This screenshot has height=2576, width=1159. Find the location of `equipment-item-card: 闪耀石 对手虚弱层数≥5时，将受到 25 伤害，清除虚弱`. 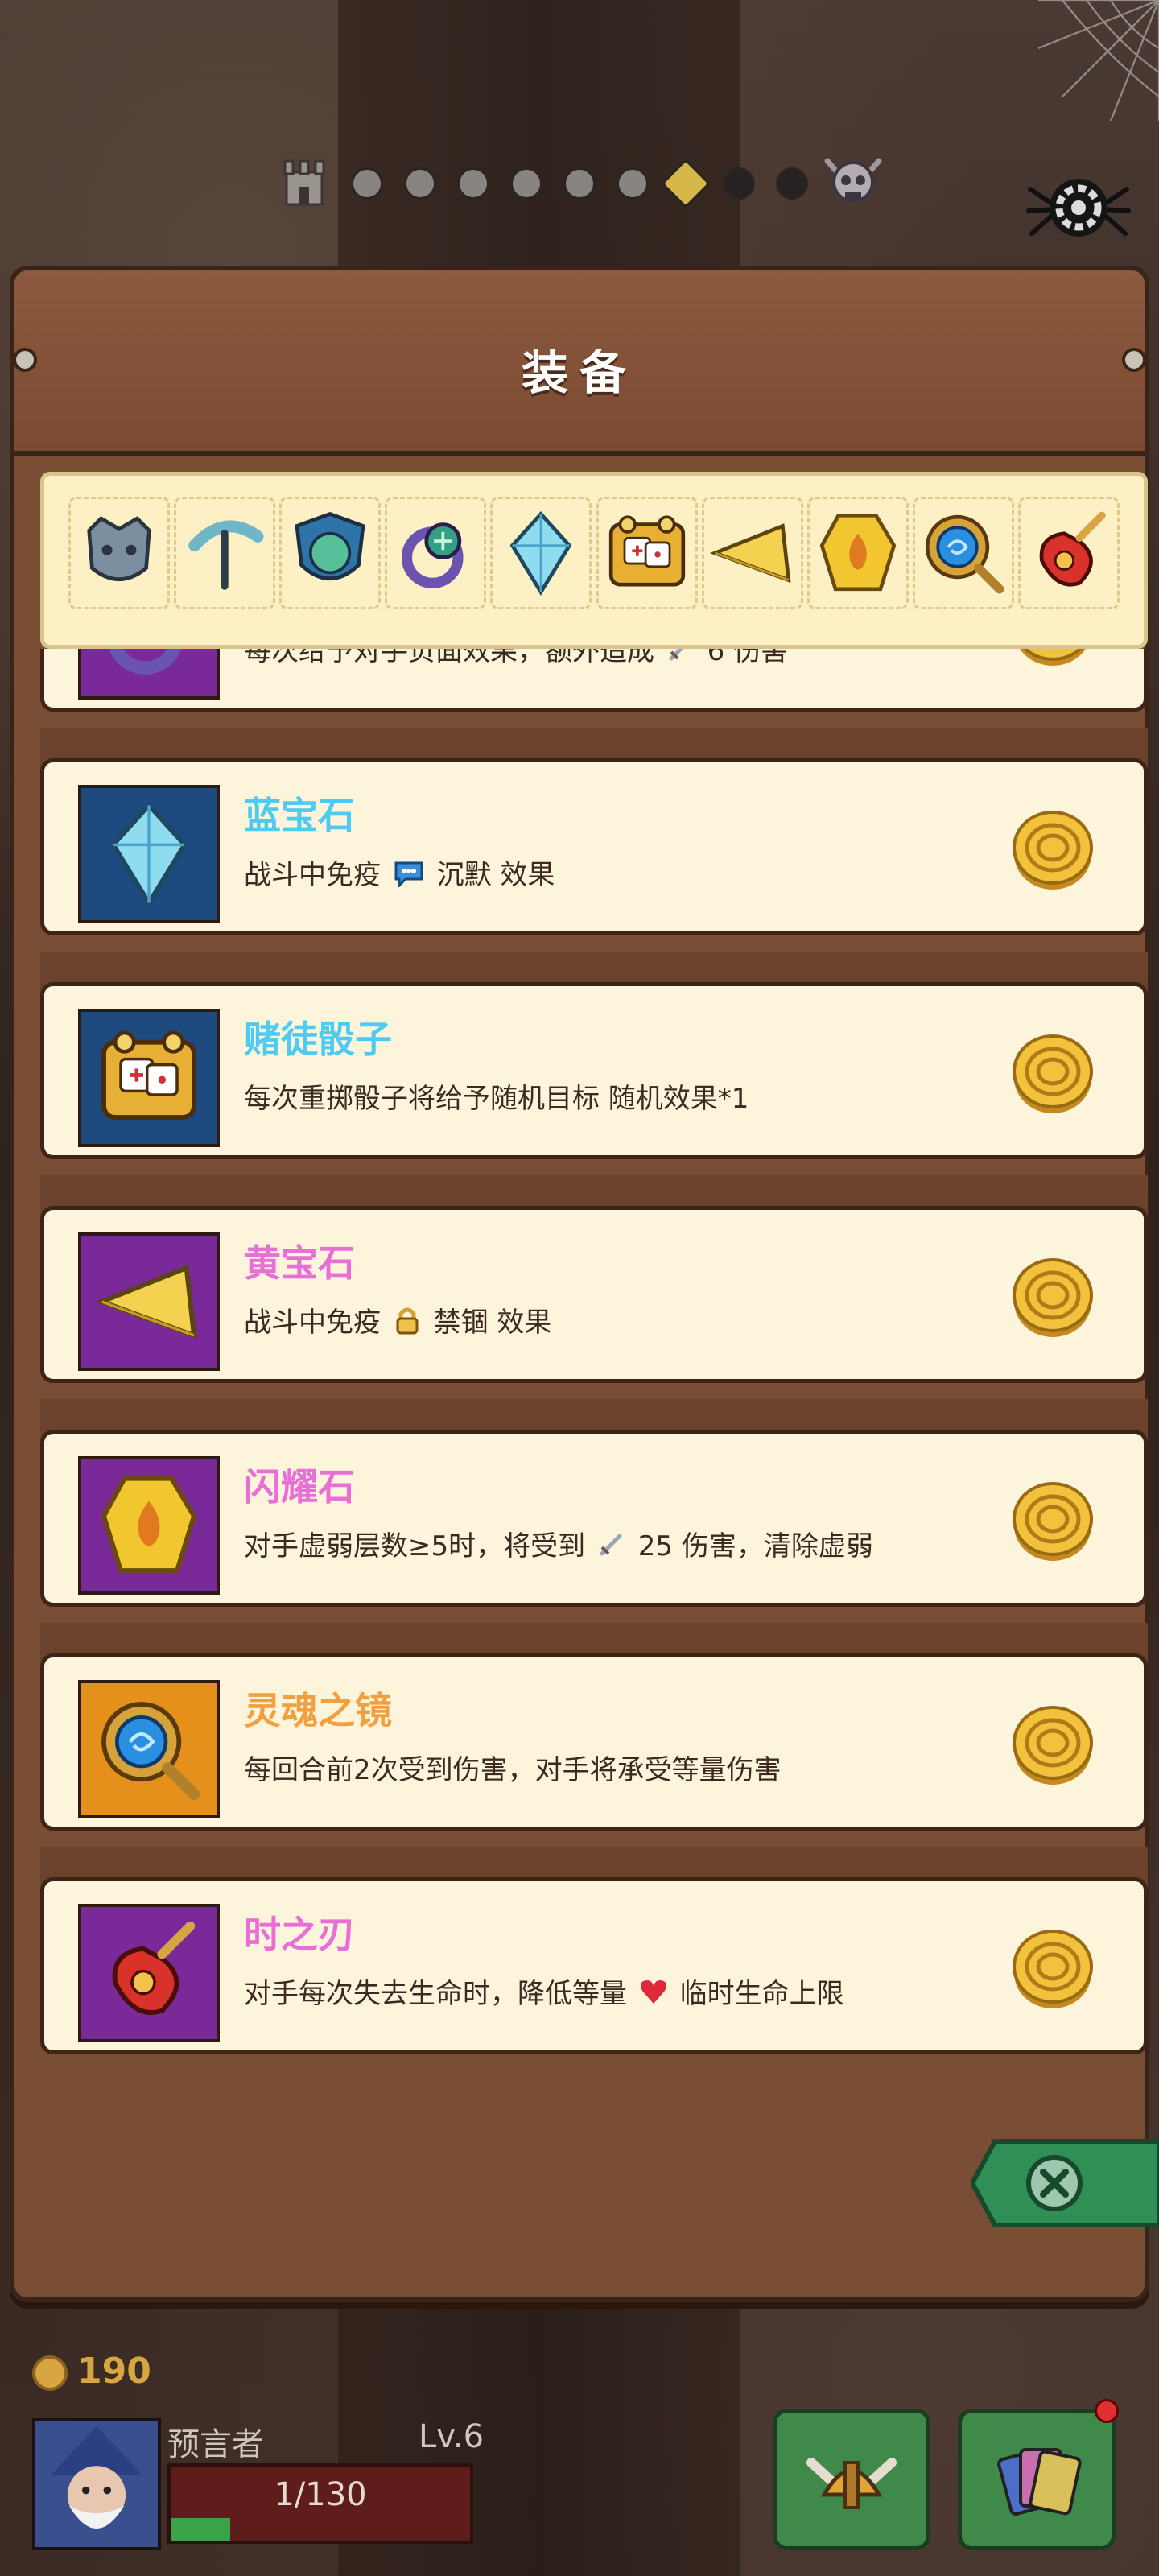

equipment-item-card: 闪耀石 对手虚弱层数≥5时，将受到 25 伤害，清除虚弱 is located at coordinates (594, 1503).